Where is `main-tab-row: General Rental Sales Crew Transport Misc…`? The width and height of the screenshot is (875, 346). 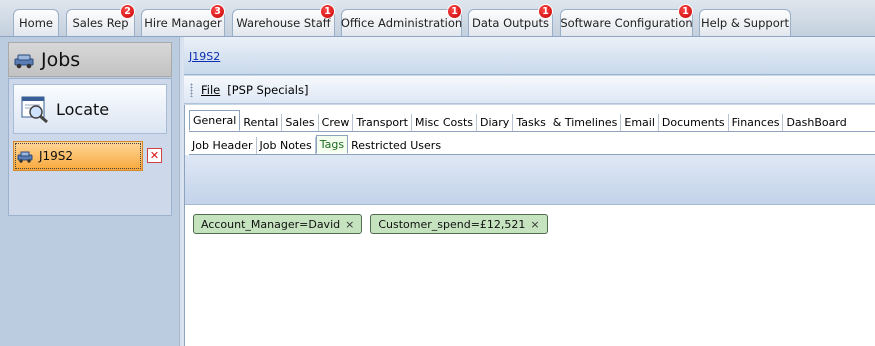
main-tab-row: General Rental Sales Crew Transport Misc… is located at coordinates (519, 120).